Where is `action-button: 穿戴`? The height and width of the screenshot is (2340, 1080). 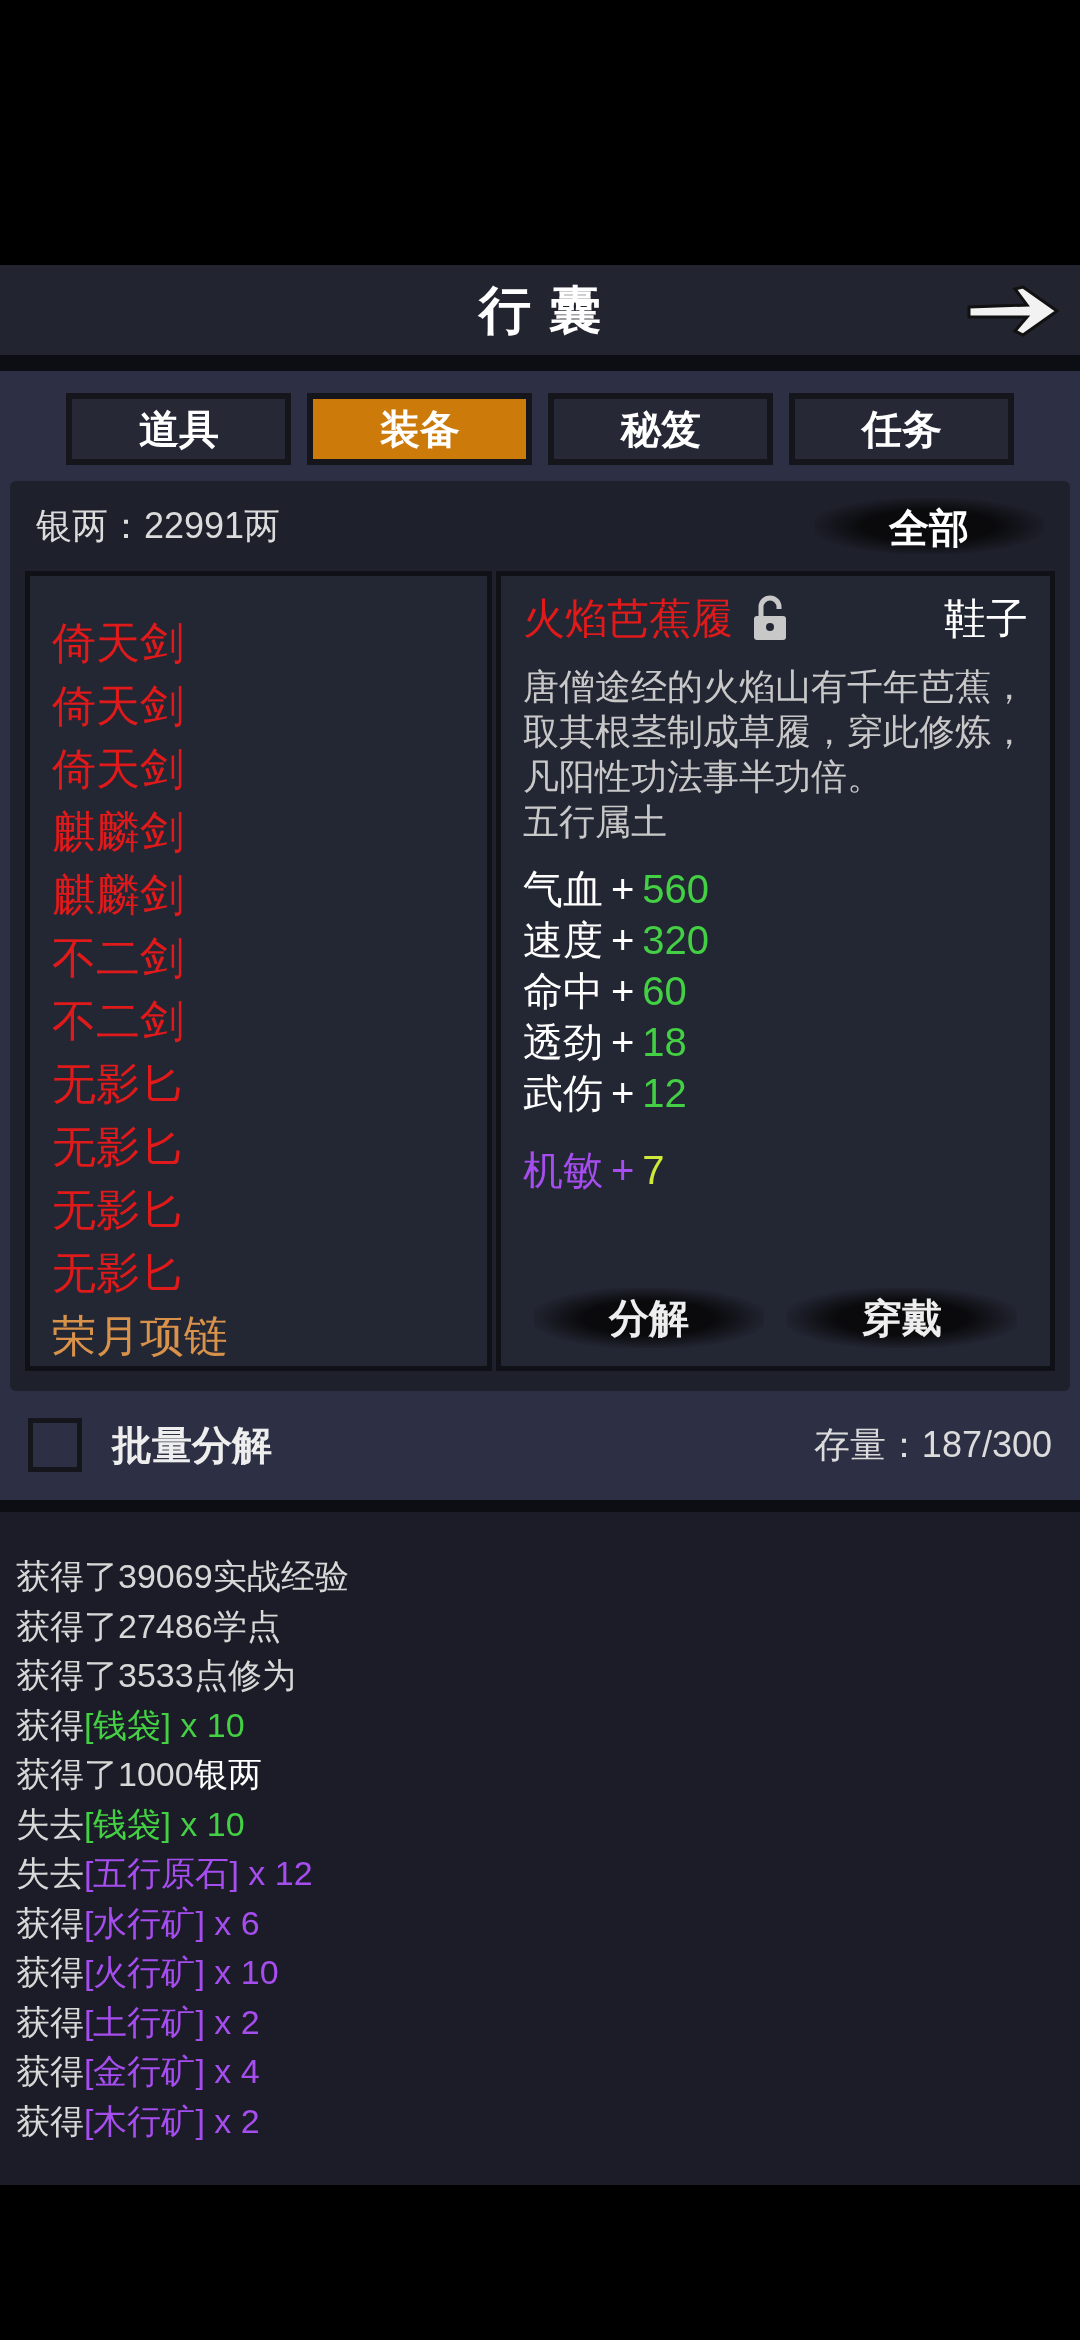
action-button: 穿戴 is located at coordinates (901, 1318).